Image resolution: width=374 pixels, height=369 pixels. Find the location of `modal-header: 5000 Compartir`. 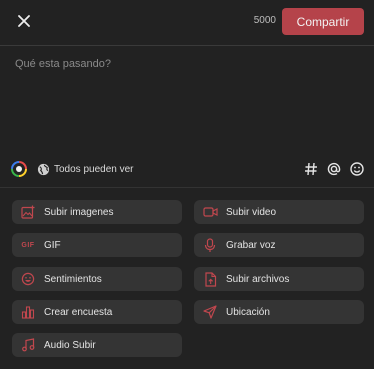

modal-header: 5000 Compartir is located at coordinates (187, 23).